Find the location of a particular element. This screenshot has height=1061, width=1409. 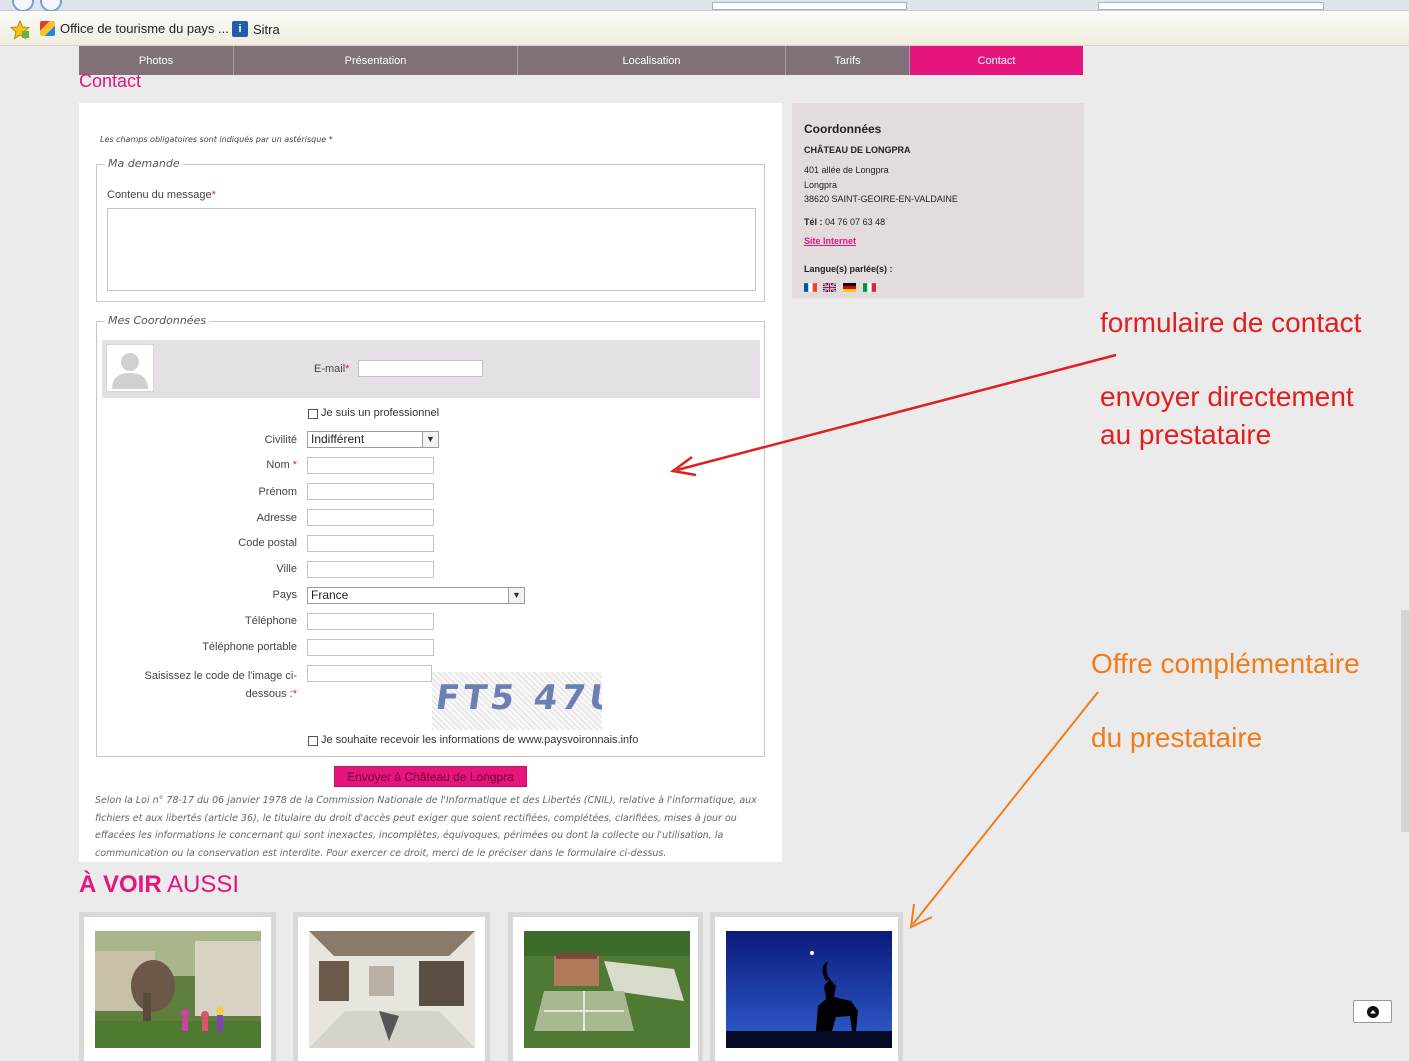

annotation-contact-form: formulaire de contact is located at coordinates (1231, 322).